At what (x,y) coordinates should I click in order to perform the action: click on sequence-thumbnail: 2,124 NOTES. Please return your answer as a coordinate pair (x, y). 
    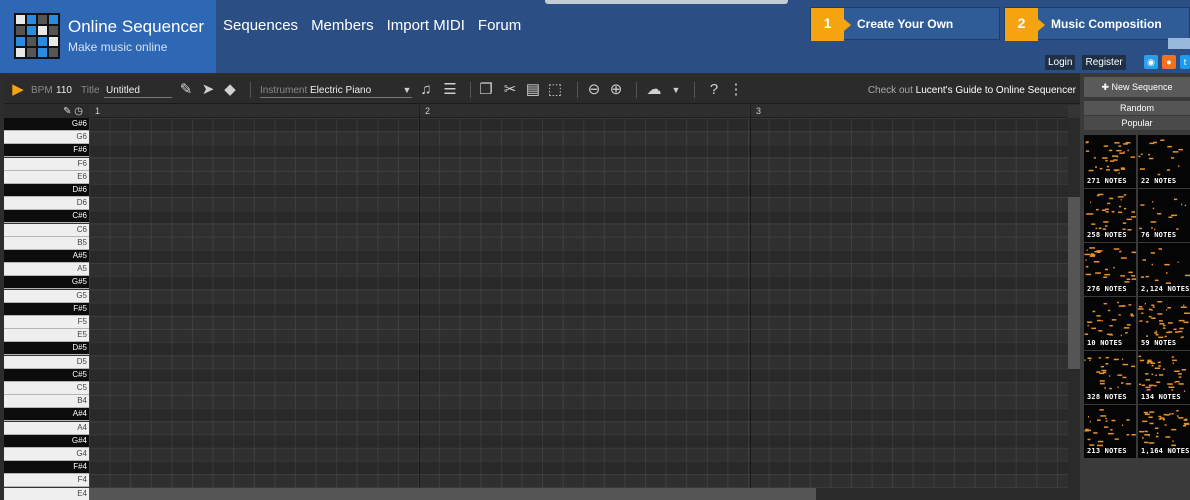
    Looking at the image, I should click on (1164, 269).